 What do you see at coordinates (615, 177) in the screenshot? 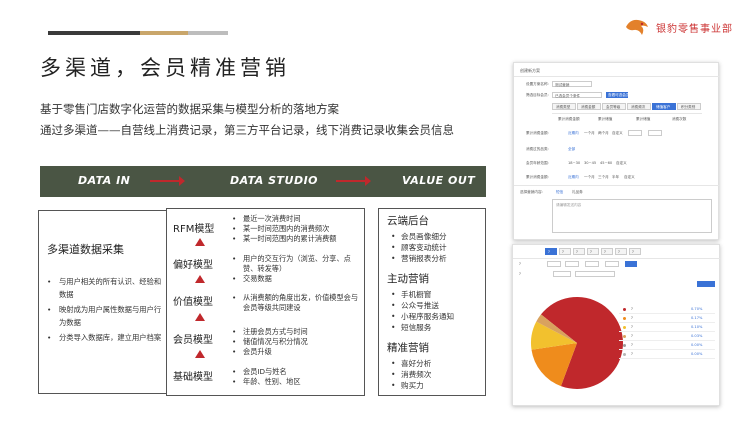
I see `filter-option: 半年` at bounding box center [615, 177].